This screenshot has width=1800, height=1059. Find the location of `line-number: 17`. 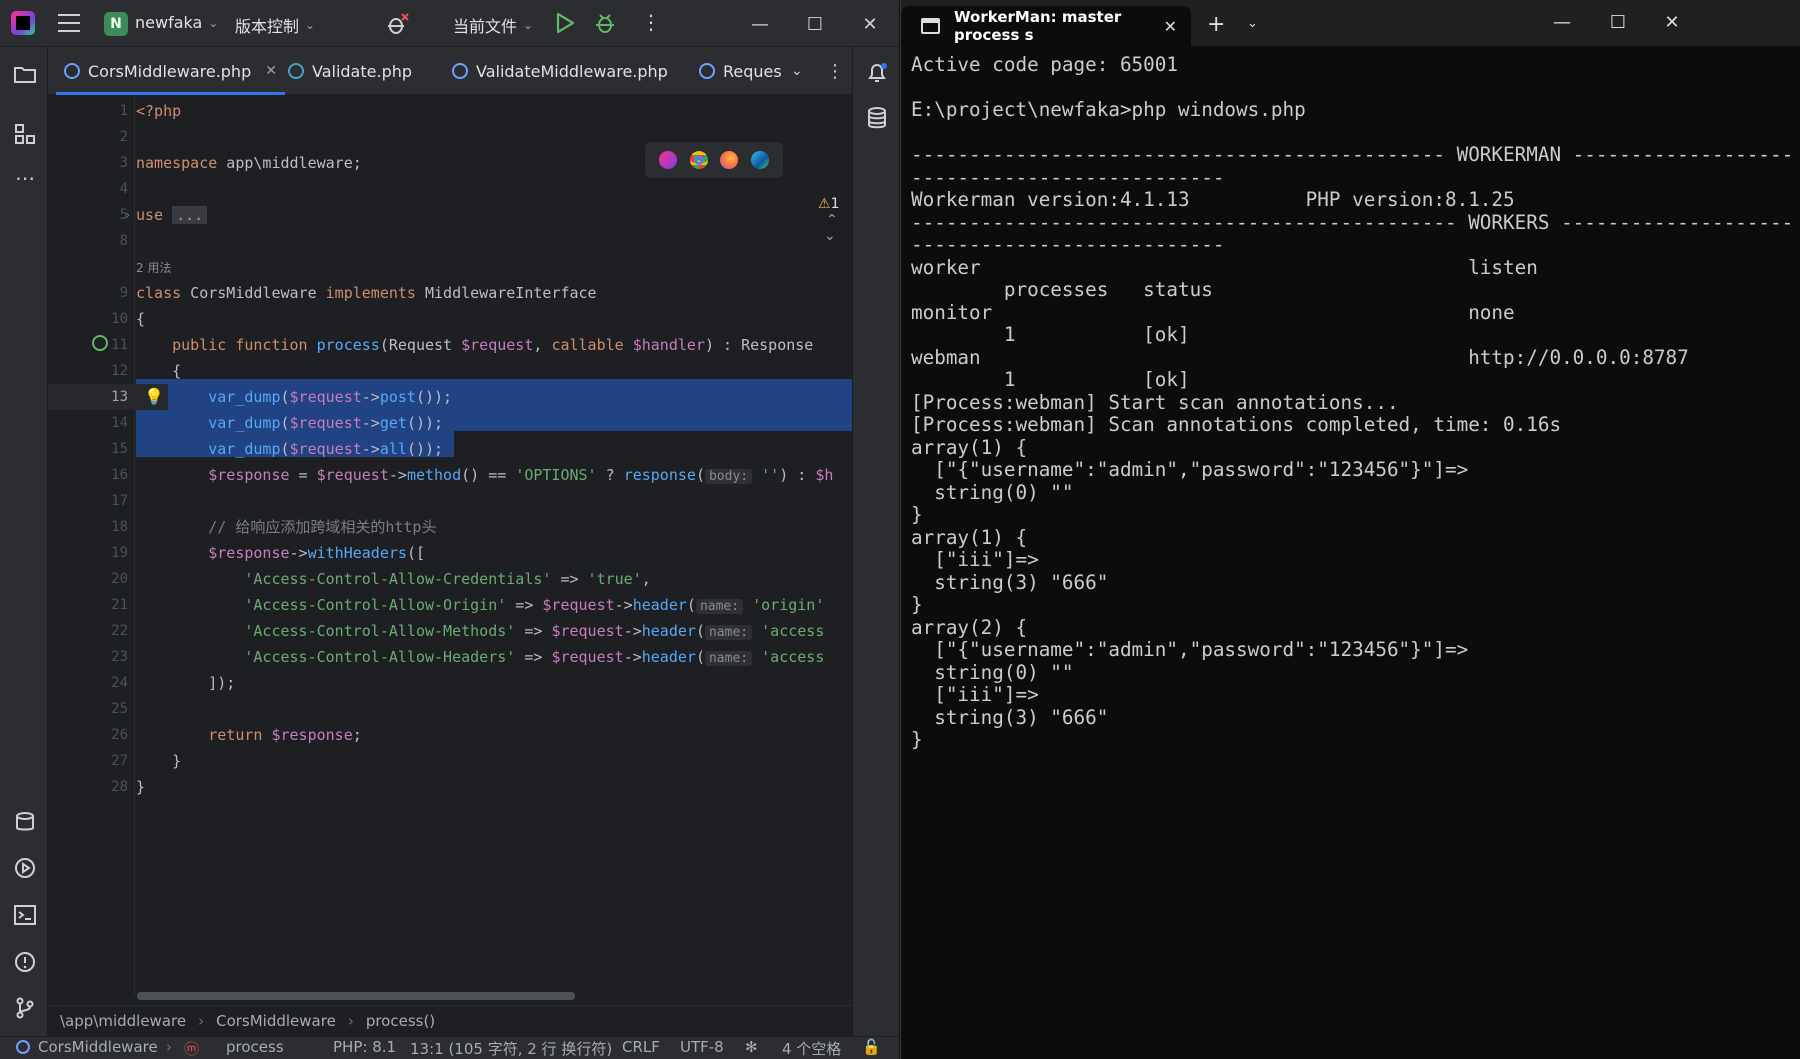

line-number: 17 is located at coordinates (108, 501).